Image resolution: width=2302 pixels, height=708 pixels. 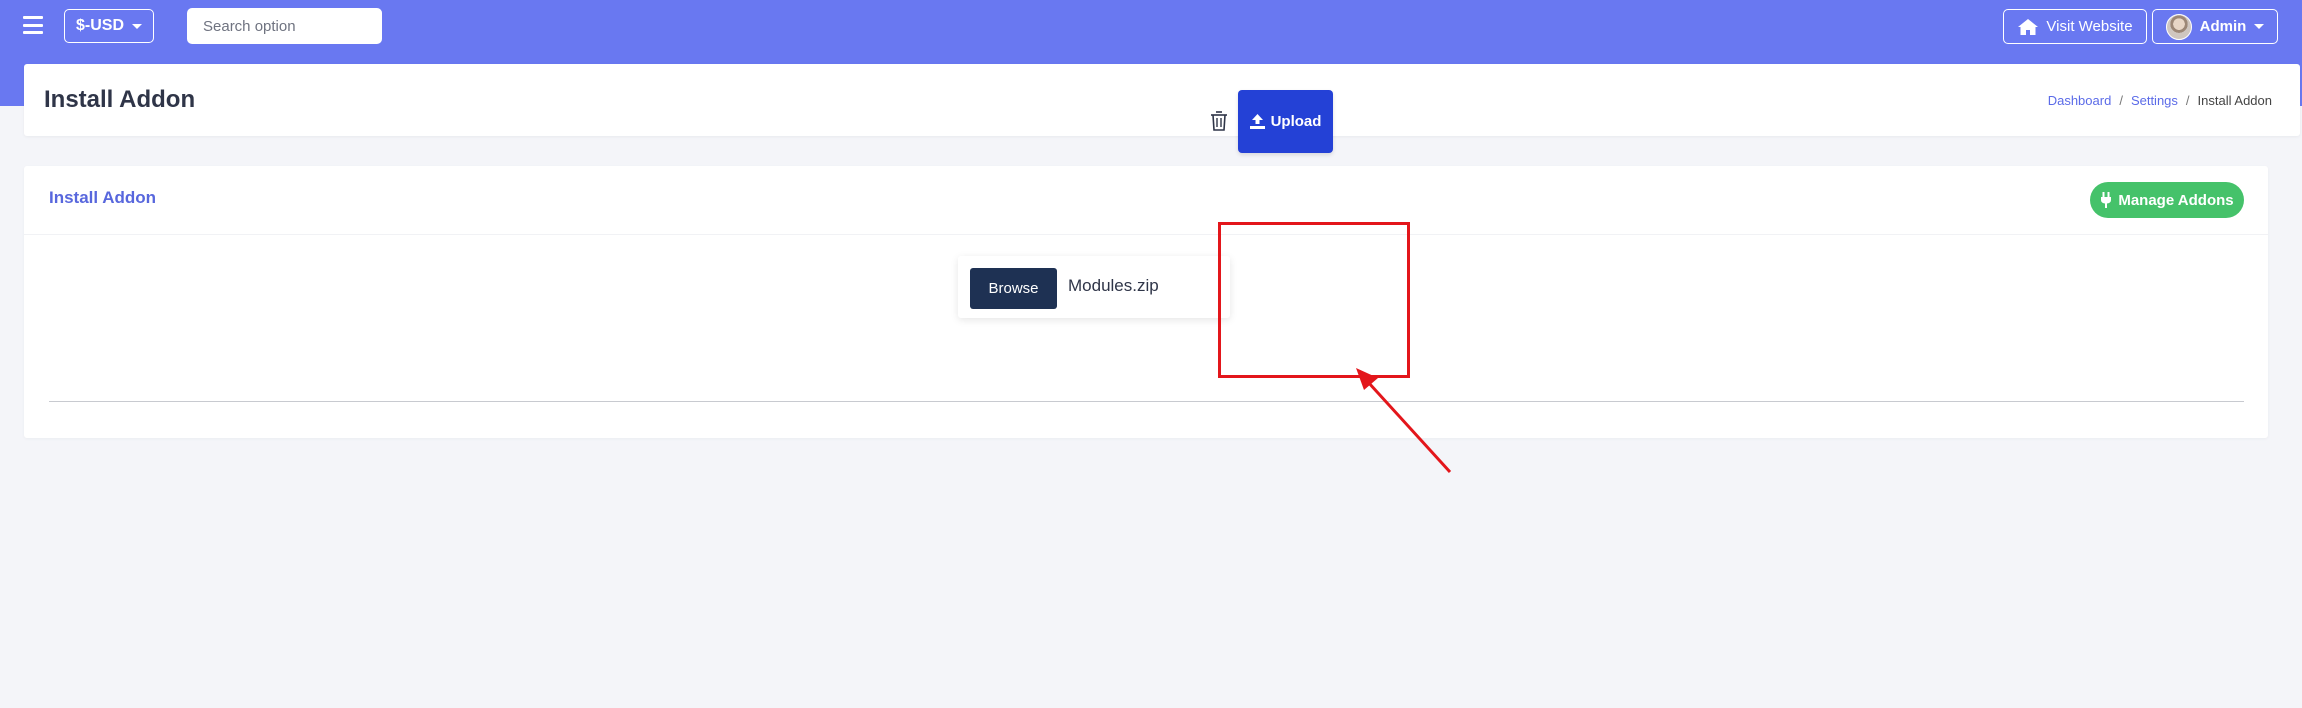 I want to click on card-header-divider, so click(x=1146, y=234).